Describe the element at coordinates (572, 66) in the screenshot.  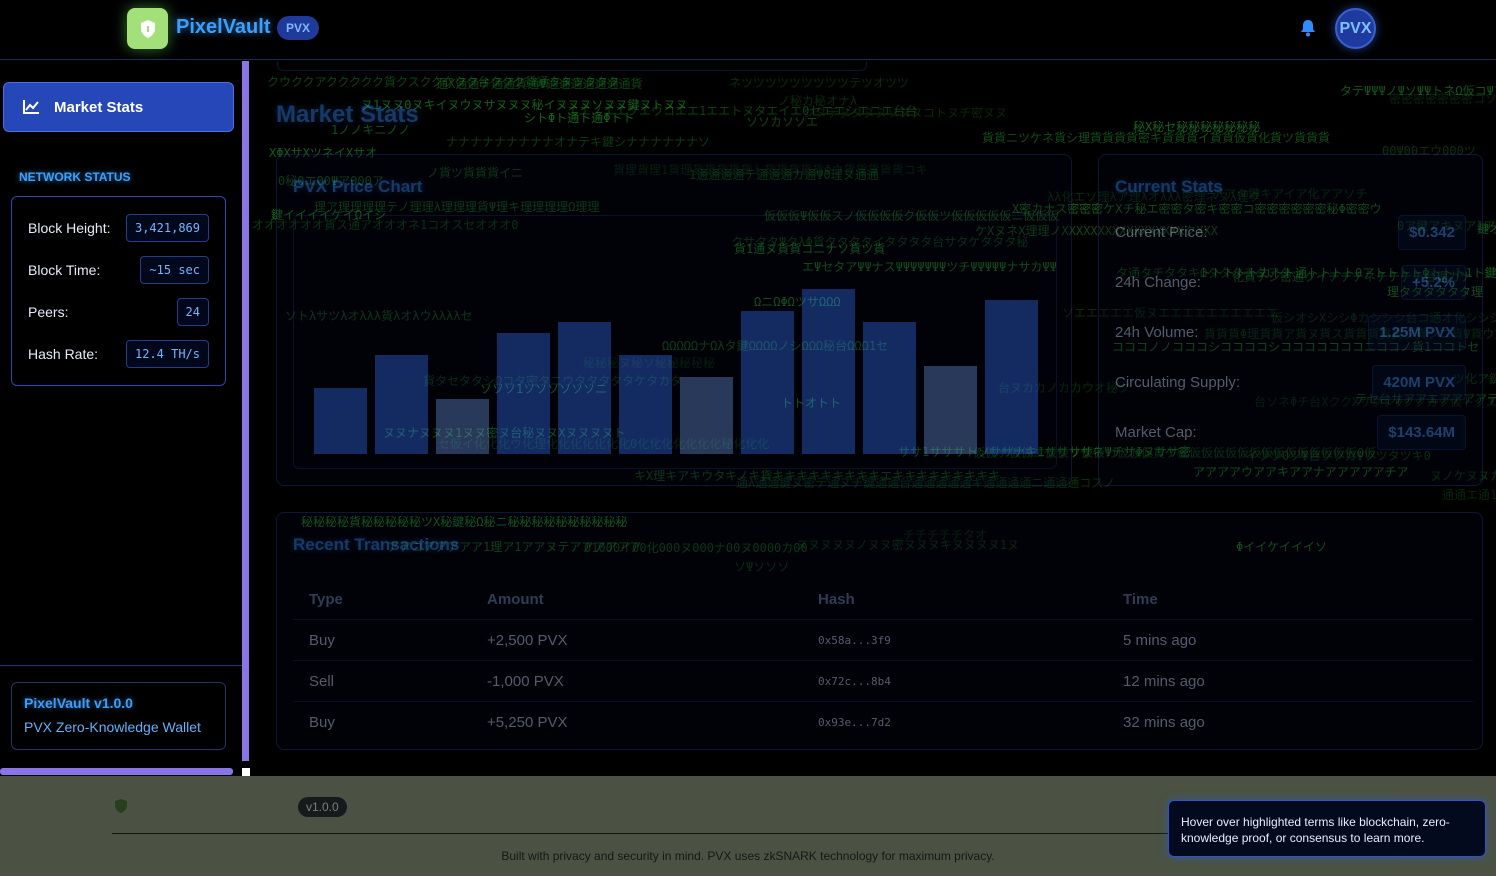
I see `top-card-edge` at that location.